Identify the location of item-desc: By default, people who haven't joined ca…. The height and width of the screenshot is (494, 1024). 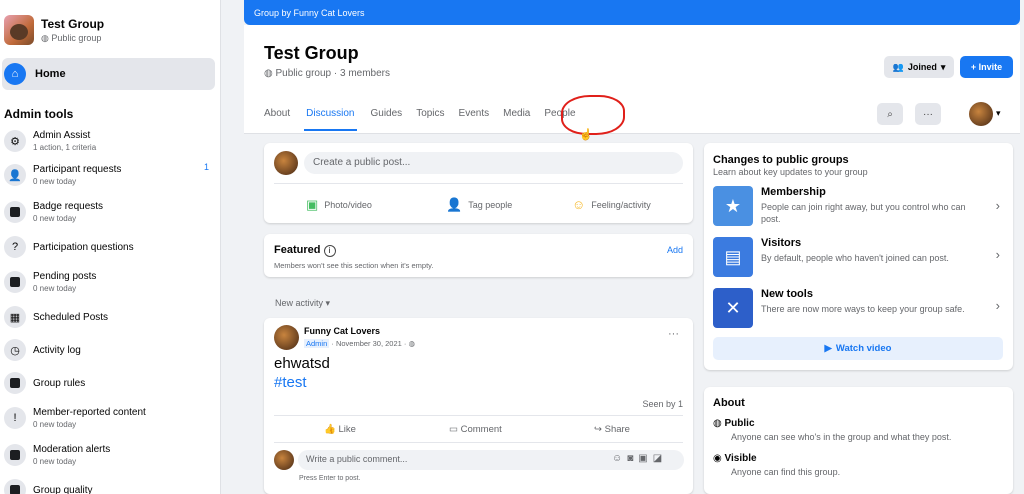
(855, 258).